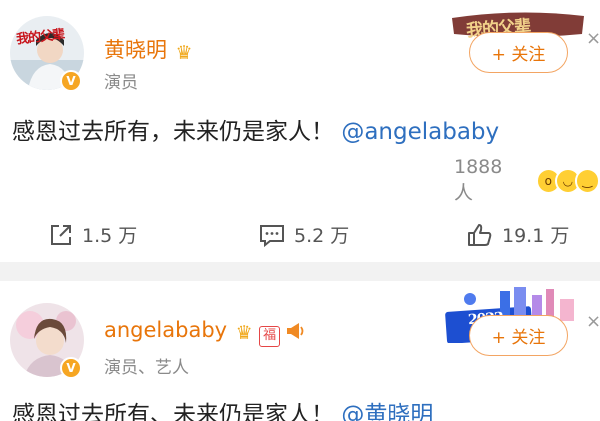 The width and height of the screenshot is (600, 421). I want to click on post-content: 感恩过去所有、未来仍是家人！ @黄晓明, so click(222, 408).